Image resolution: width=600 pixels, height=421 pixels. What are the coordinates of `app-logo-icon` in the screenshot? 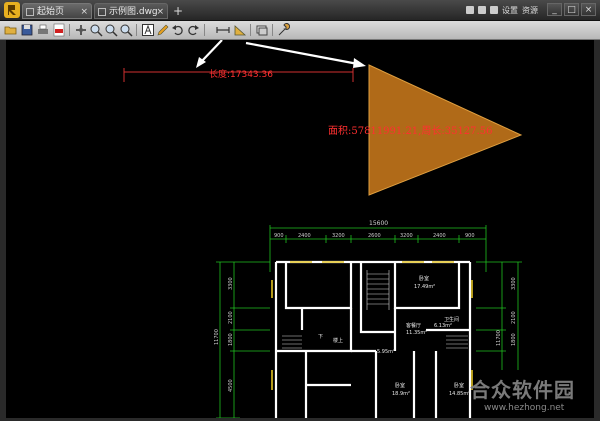 It's located at (12, 10).